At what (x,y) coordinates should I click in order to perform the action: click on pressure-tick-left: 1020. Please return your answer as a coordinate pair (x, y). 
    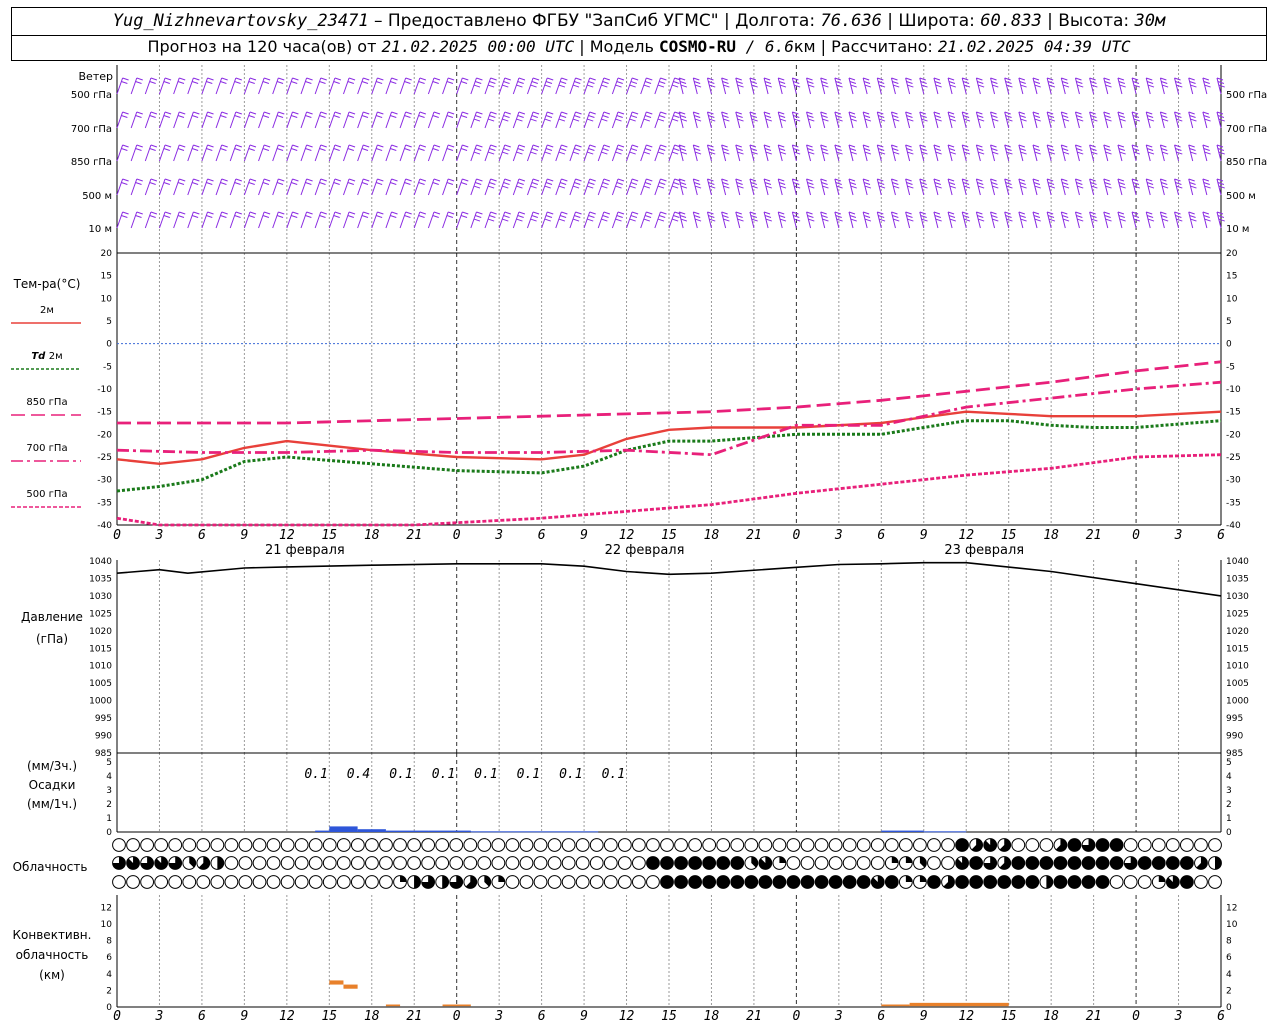
    Looking at the image, I should click on (100, 632).